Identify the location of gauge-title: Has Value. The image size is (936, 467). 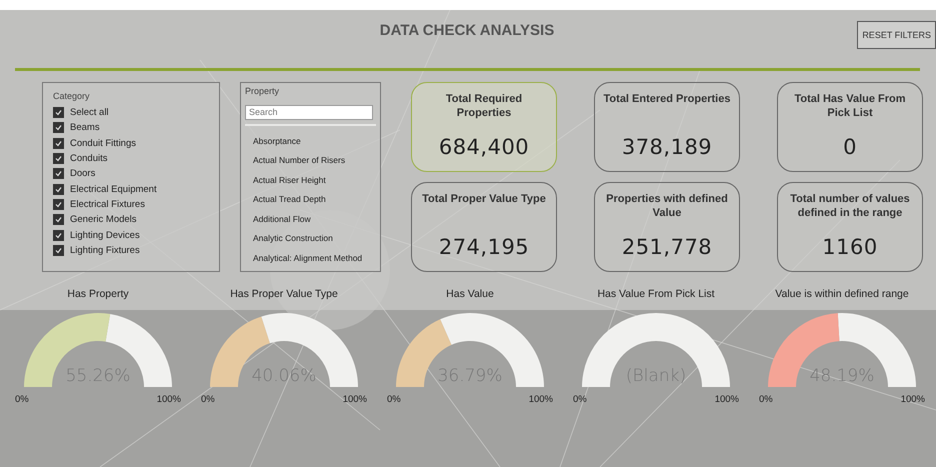
(470, 295).